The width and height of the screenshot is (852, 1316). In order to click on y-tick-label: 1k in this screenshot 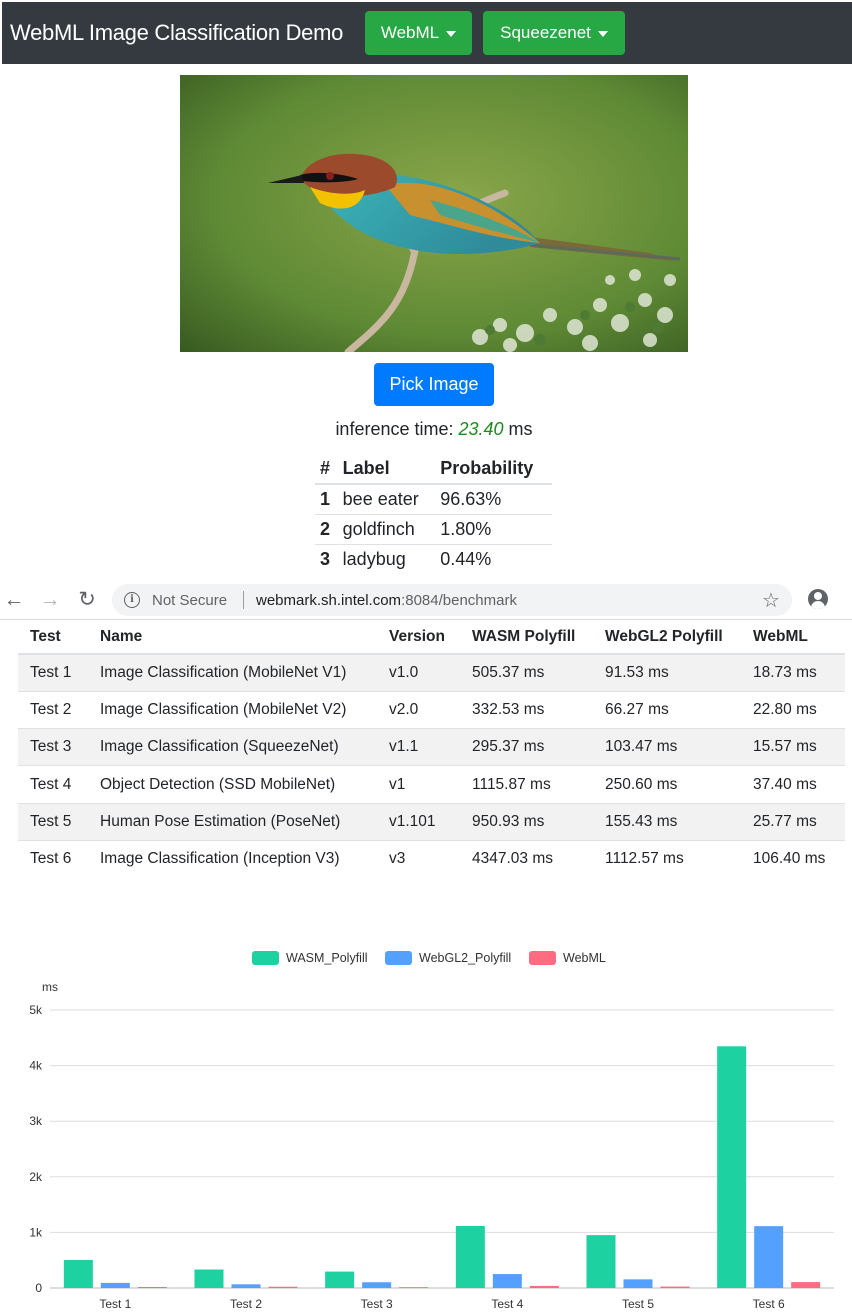, I will do `click(36, 1232)`.